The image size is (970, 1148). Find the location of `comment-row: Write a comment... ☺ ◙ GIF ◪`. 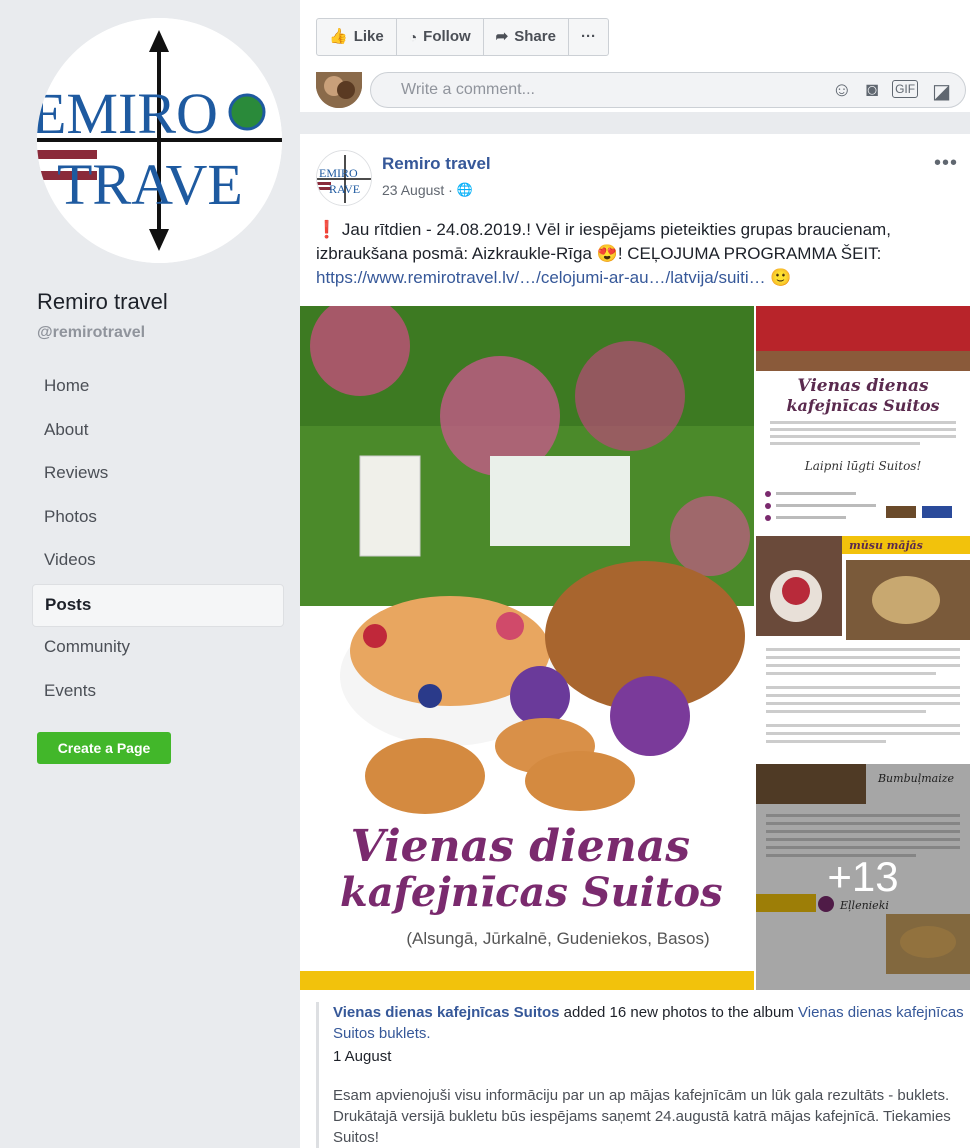

comment-row: Write a comment... ☺ ◙ GIF ◪ is located at coordinates (641, 90).